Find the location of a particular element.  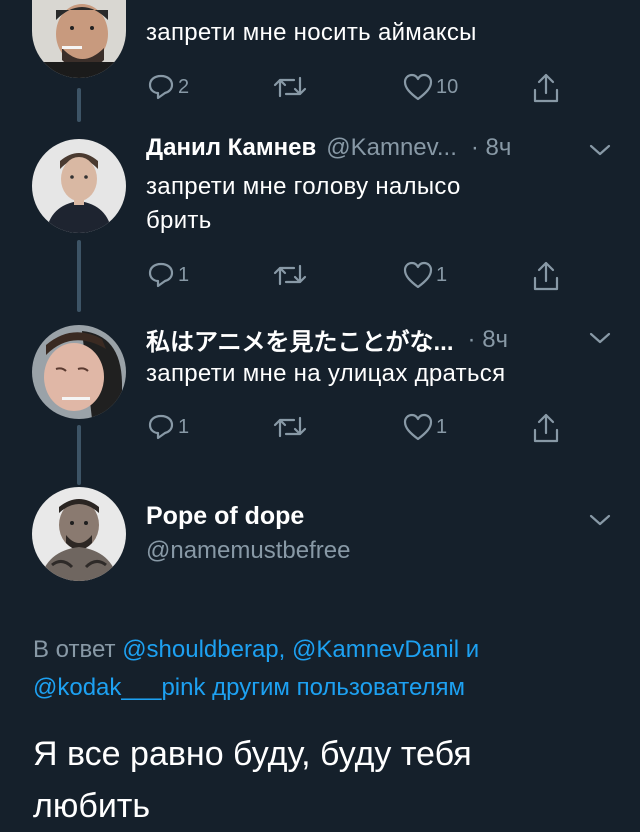

display-name: Данил Камнев is located at coordinates (231, 148).